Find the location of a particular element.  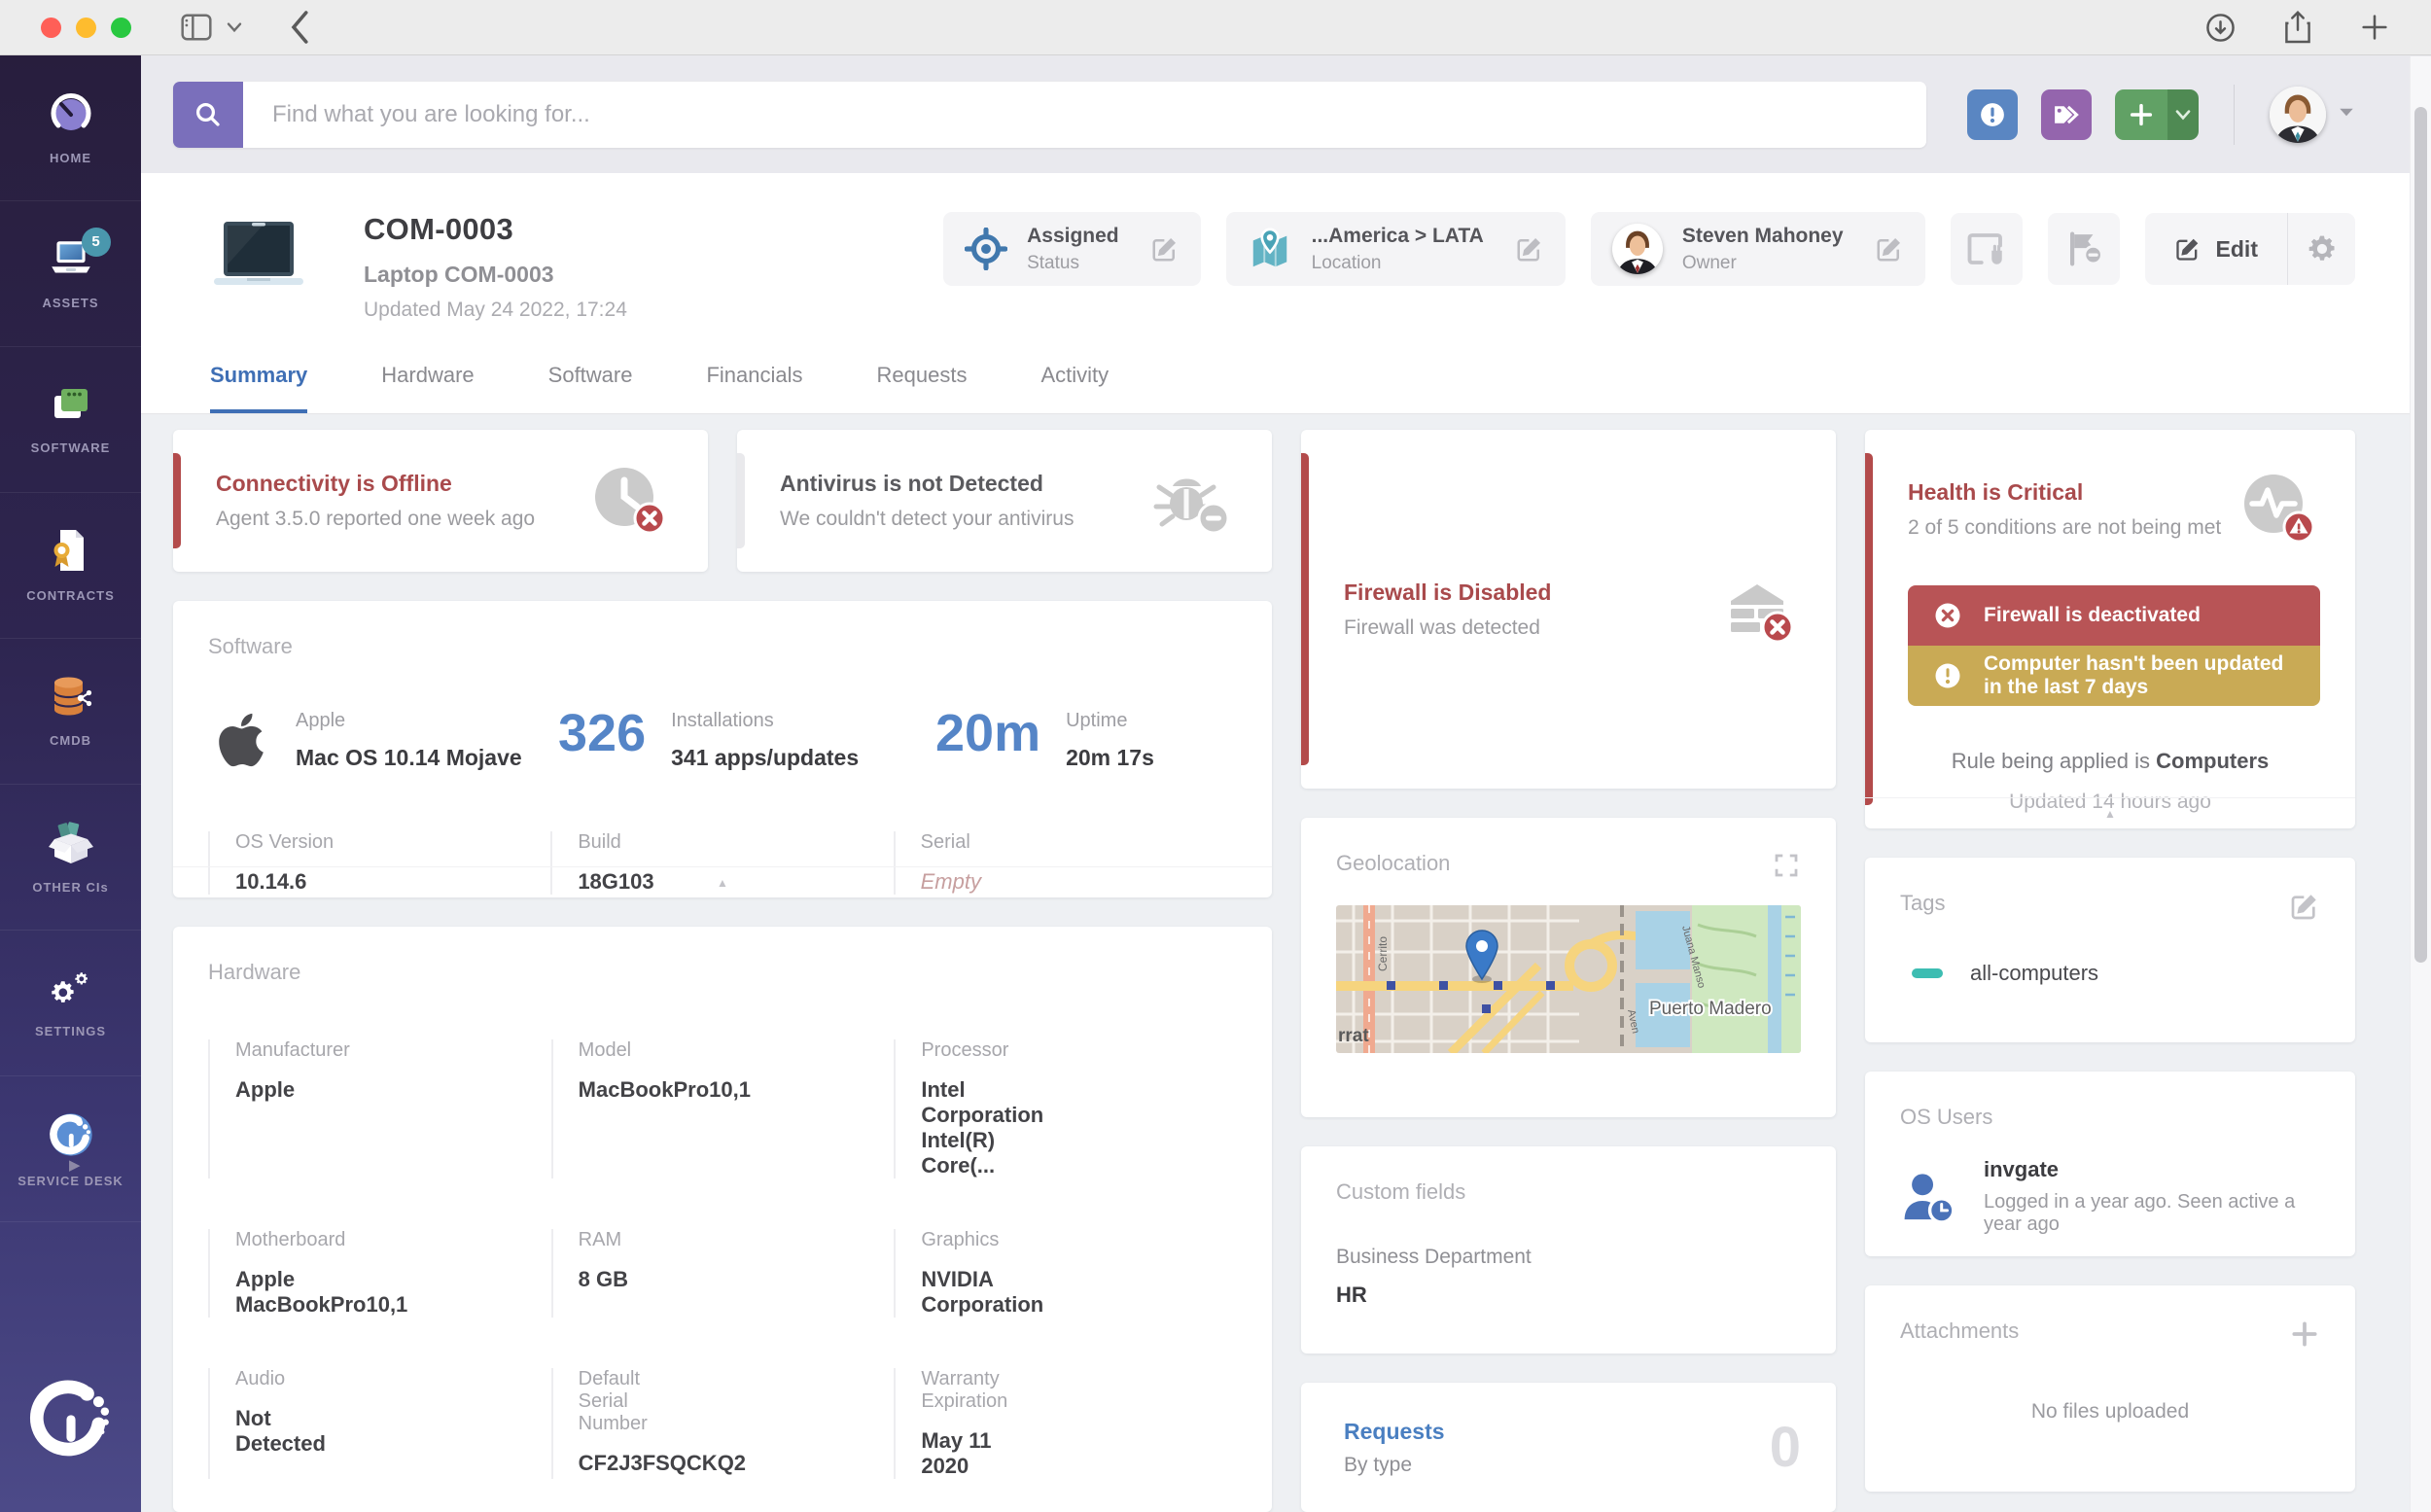

field-value: NVIDIA Corporation is located at coordinates (982, 1292).